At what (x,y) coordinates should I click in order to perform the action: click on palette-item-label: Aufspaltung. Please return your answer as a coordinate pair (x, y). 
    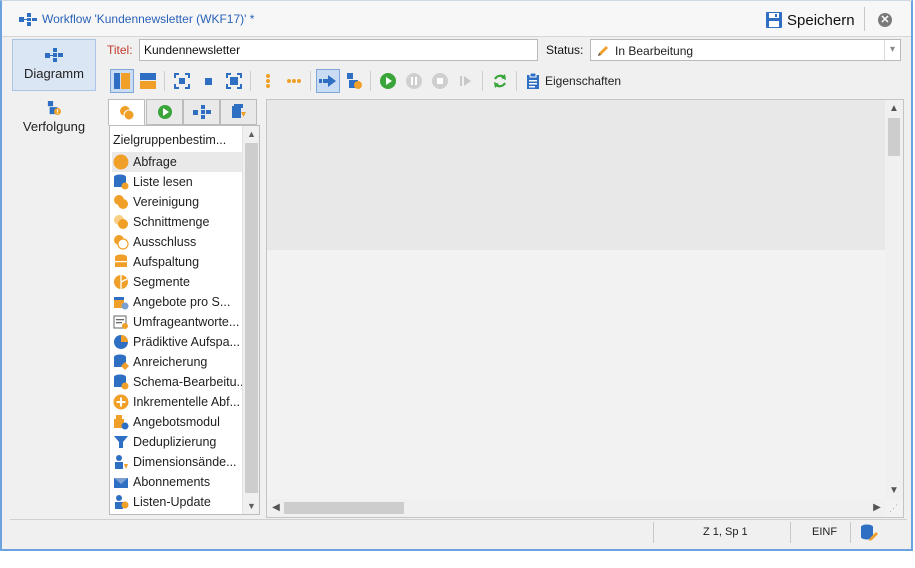
    Looking at the image, I should click on (166, 262).